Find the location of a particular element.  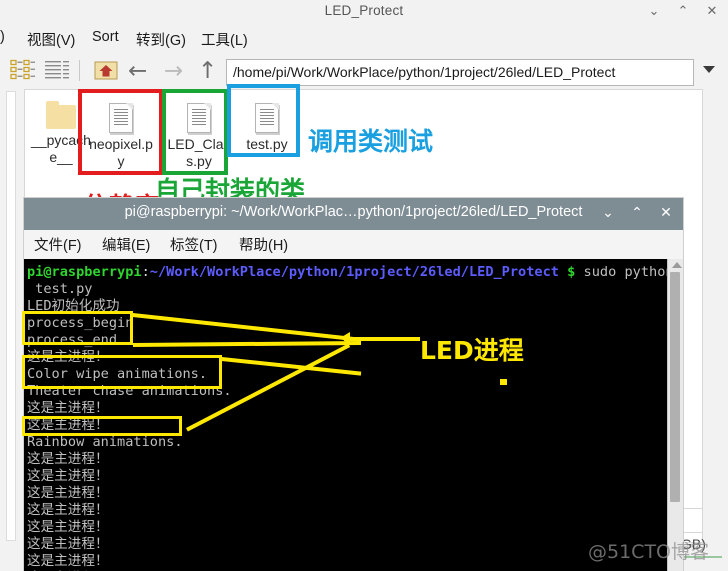

terminal-window-controls: ⌄ ⌃ ✕ is located at coordinates (637, 213).